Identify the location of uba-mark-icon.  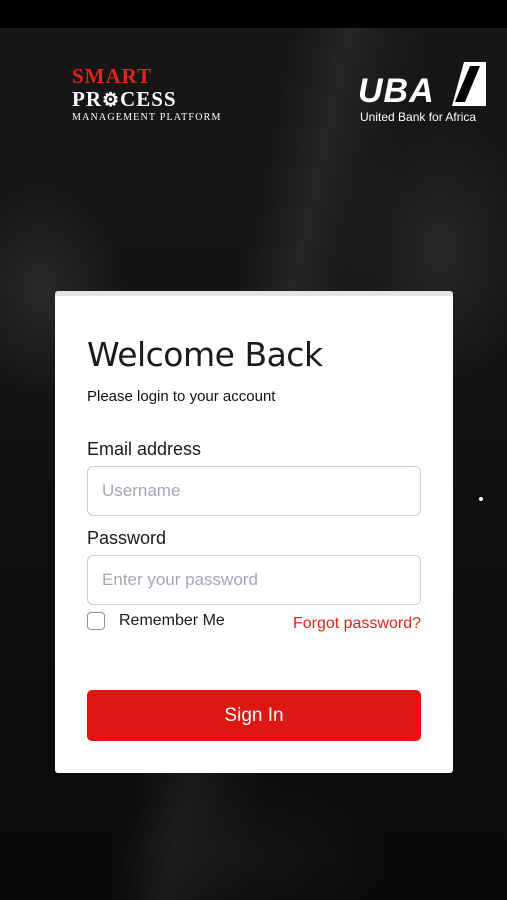
(469, 84).